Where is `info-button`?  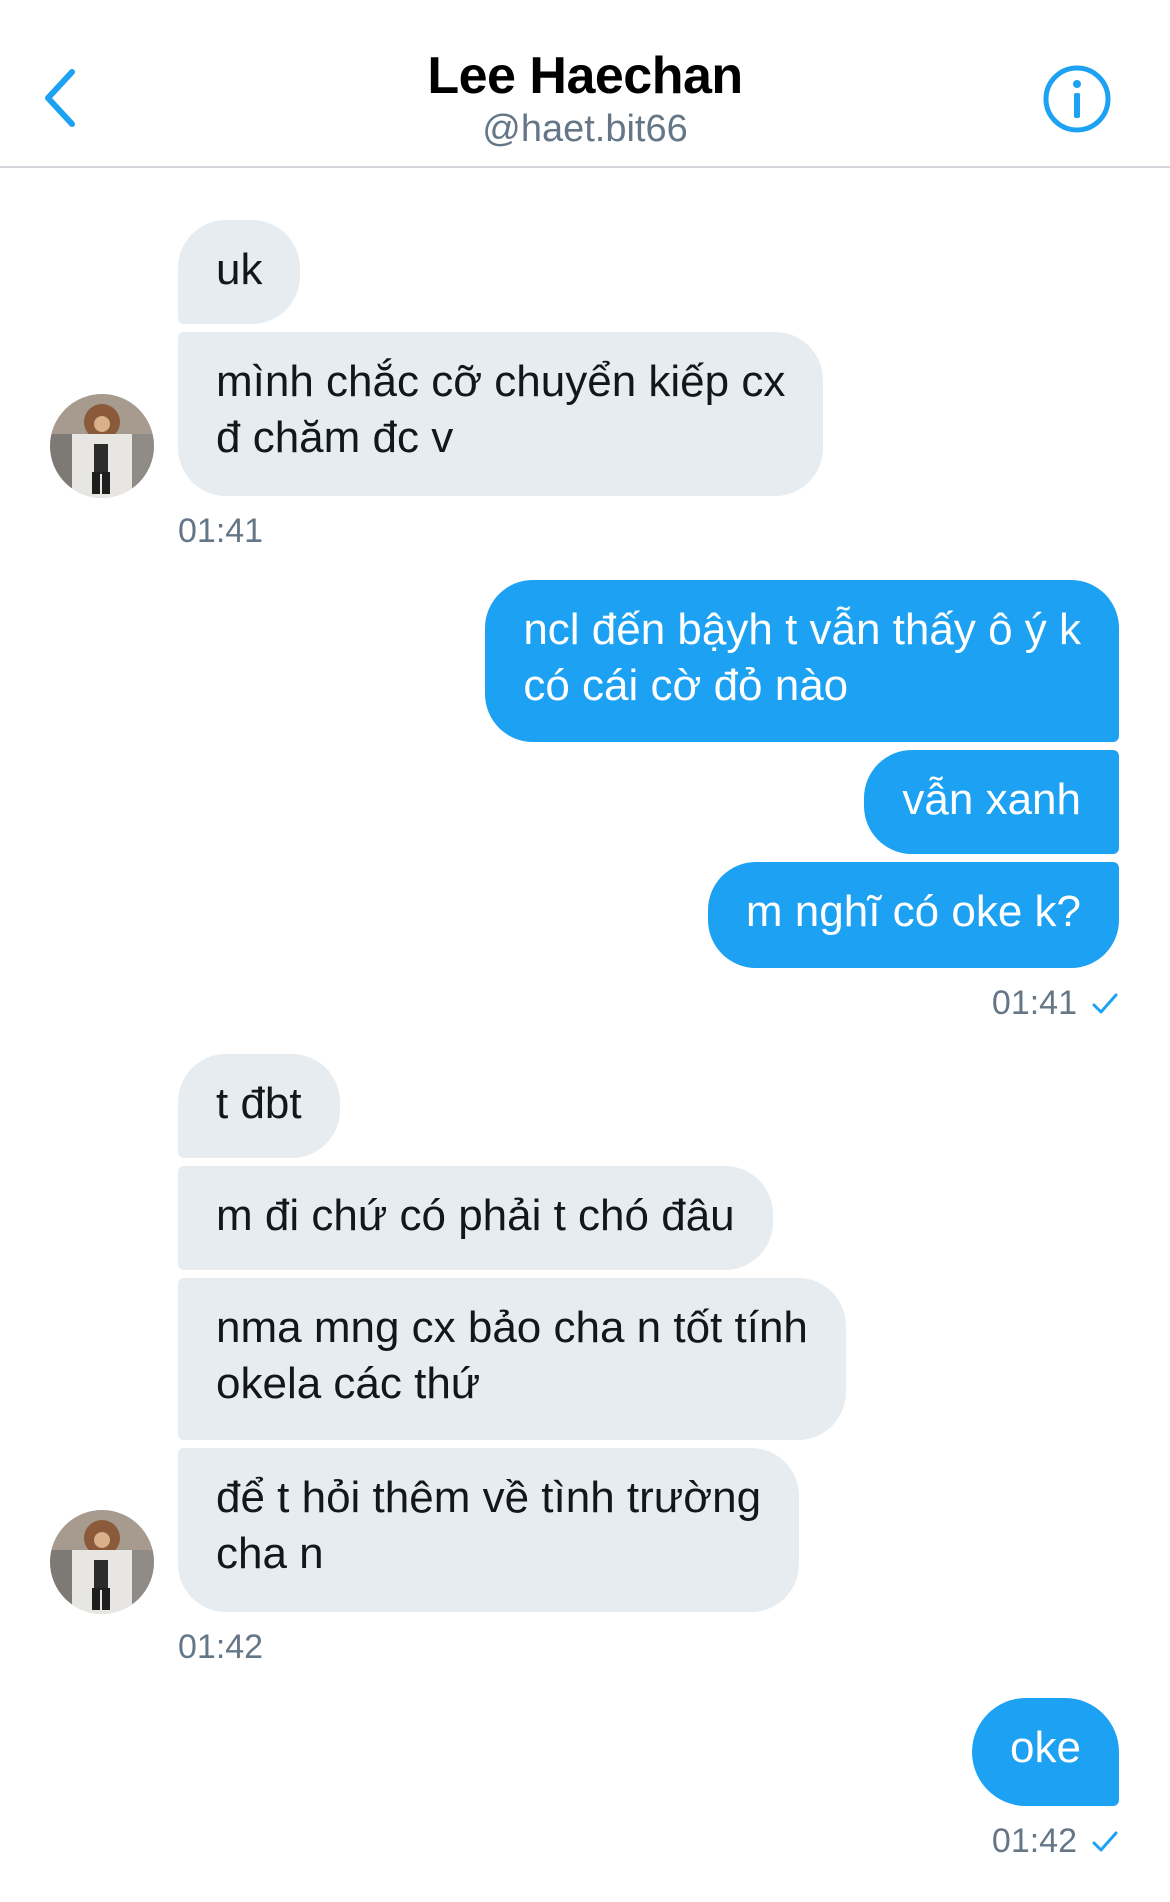
info-button is located at coordinates (1077, 99).